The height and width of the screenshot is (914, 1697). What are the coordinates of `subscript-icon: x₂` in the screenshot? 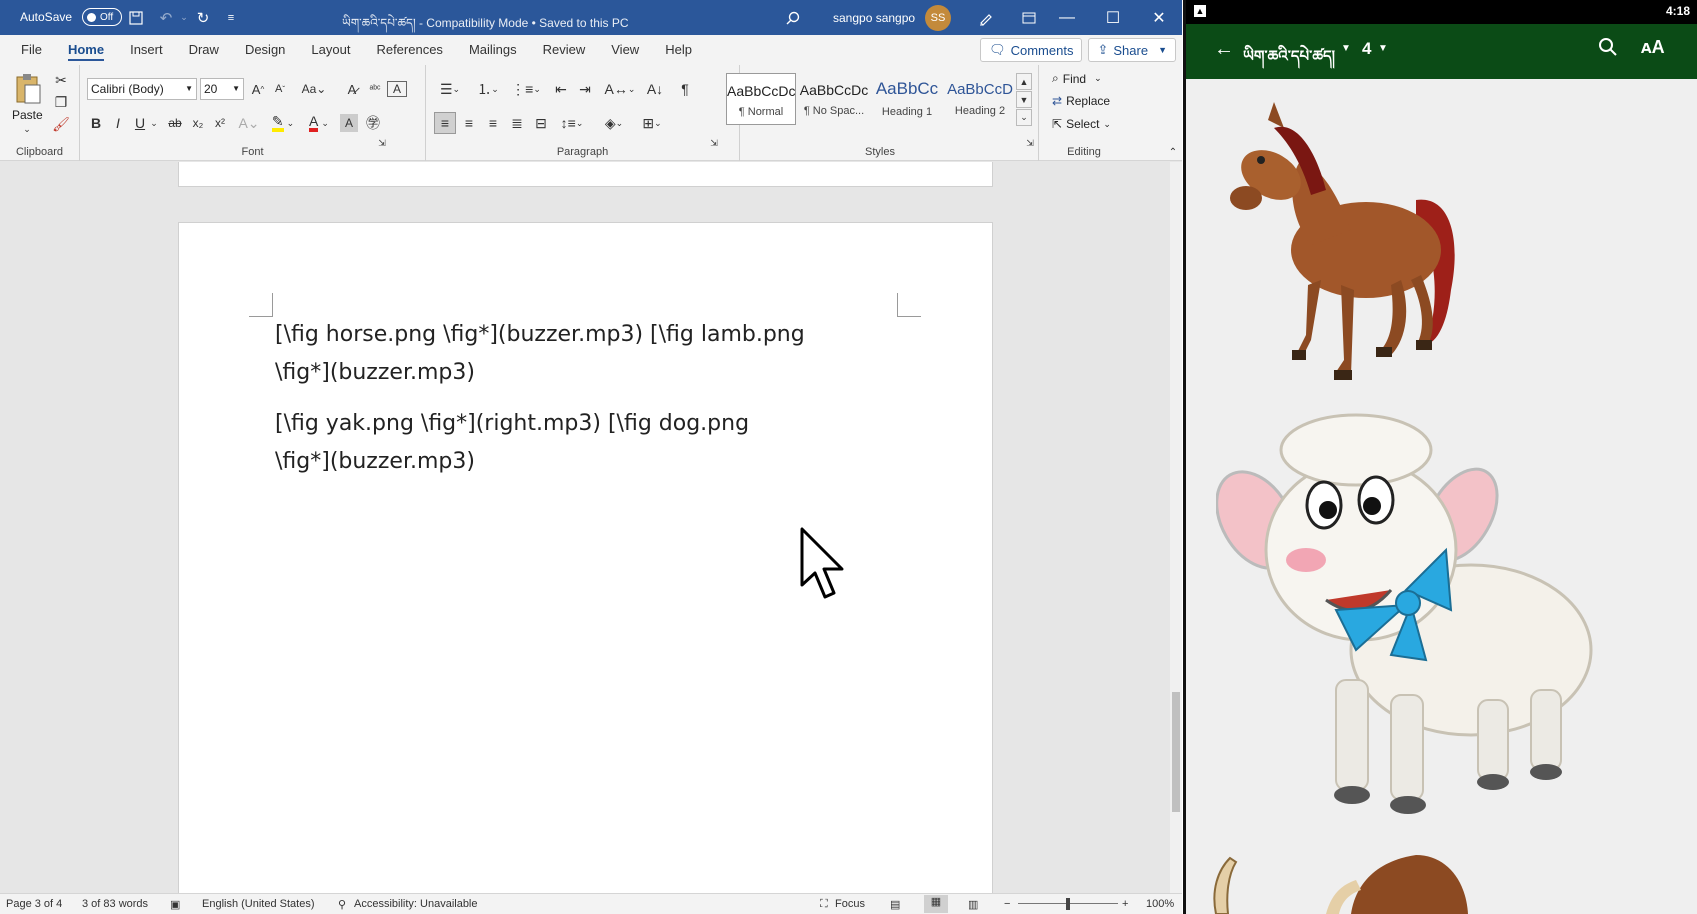 It's located at (198, 123).